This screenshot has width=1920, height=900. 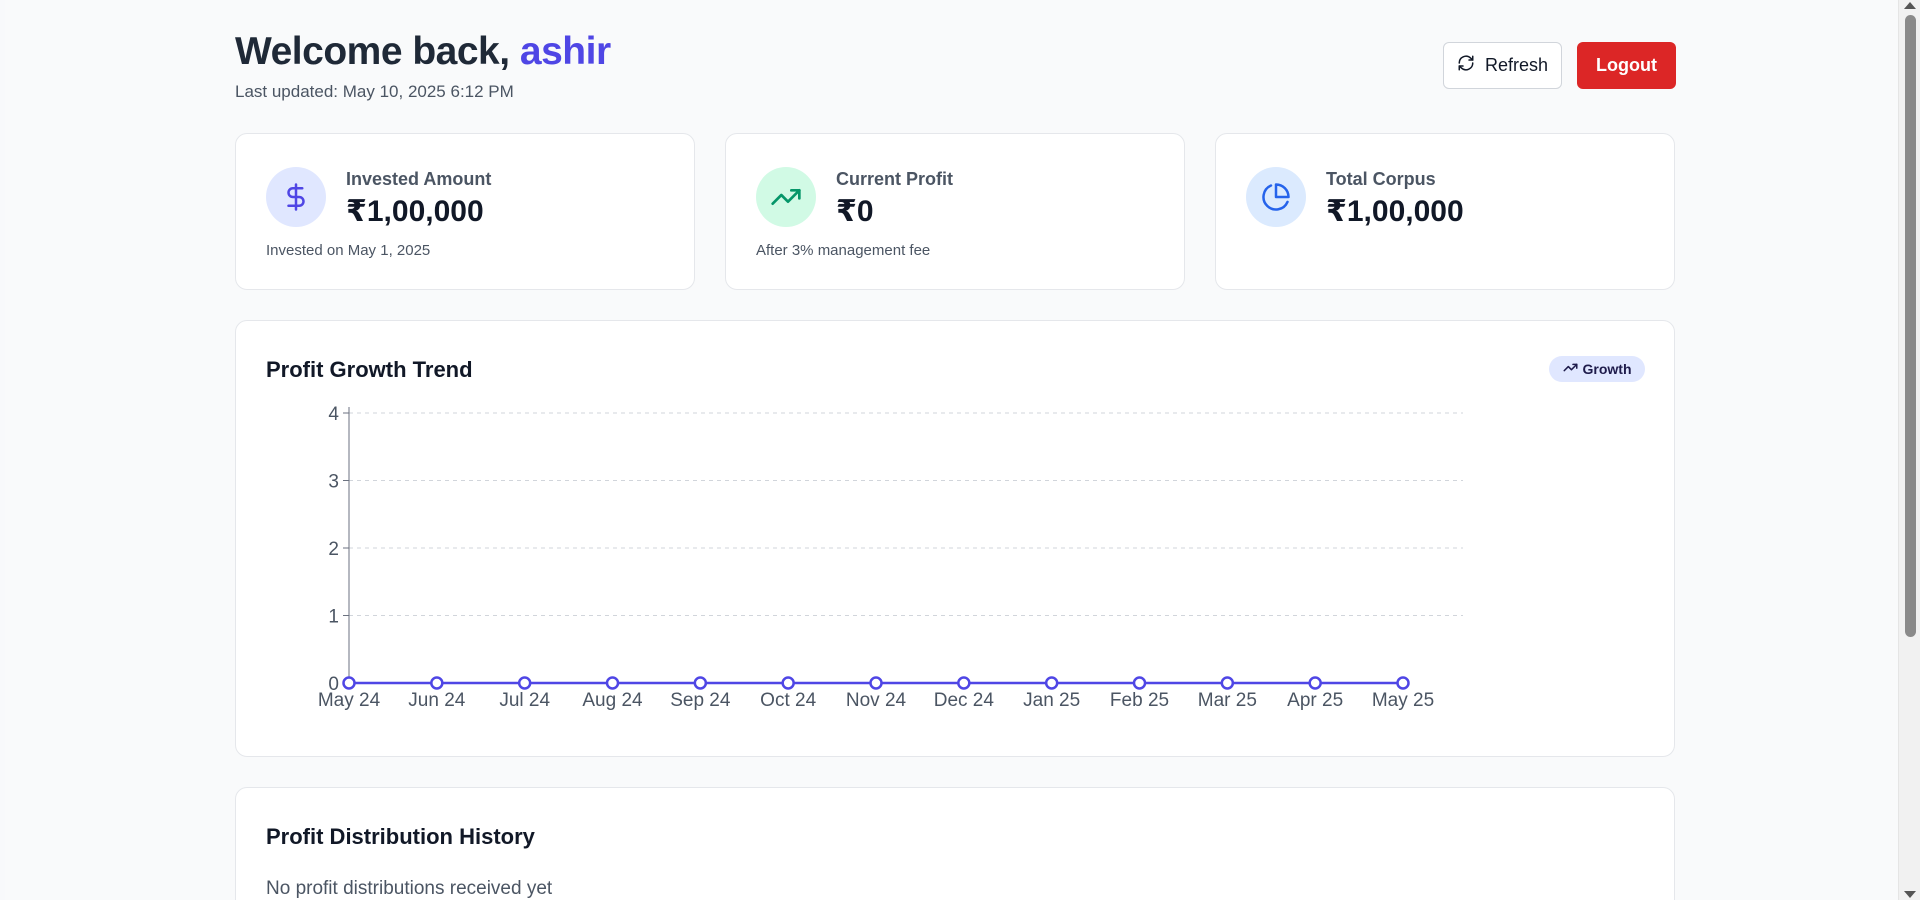 I want to click on refresh-icon, so click(x=1466, y=65).